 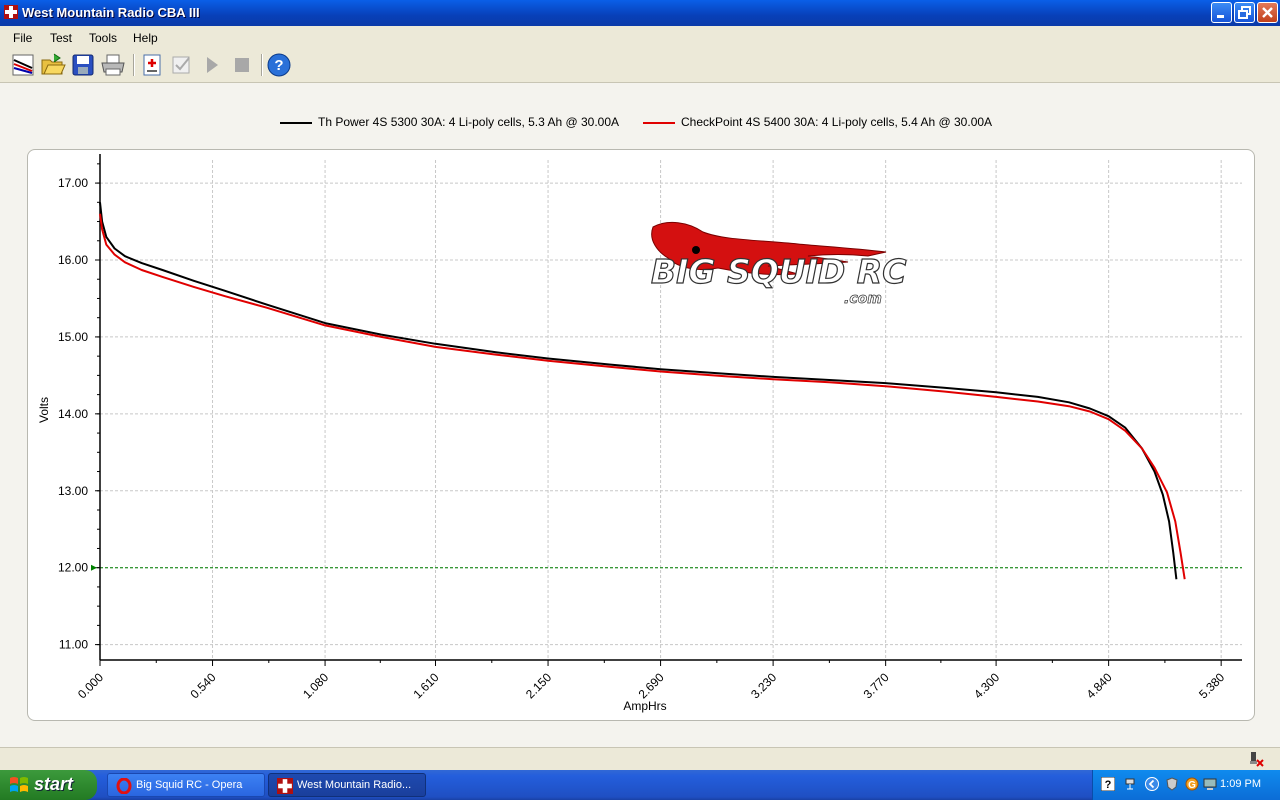 I want to click on y-tick-label: 15.00, so click(x=73, y=337).